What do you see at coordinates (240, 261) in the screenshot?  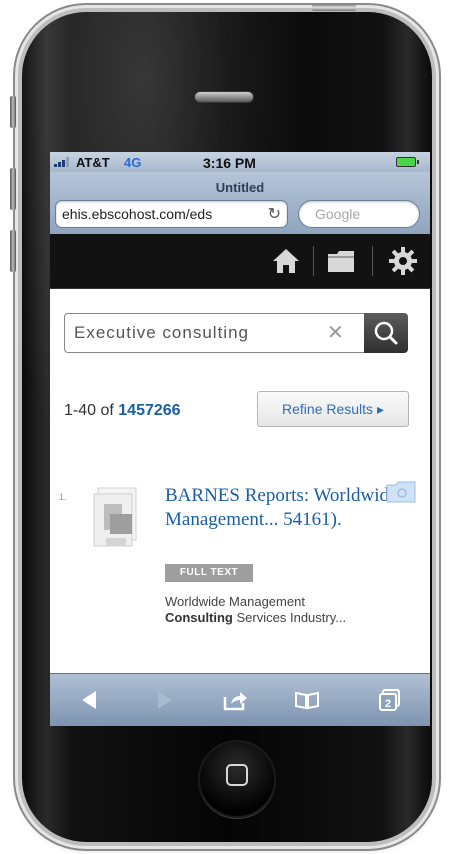 I see `app-header` at bounding box center [240, 261].